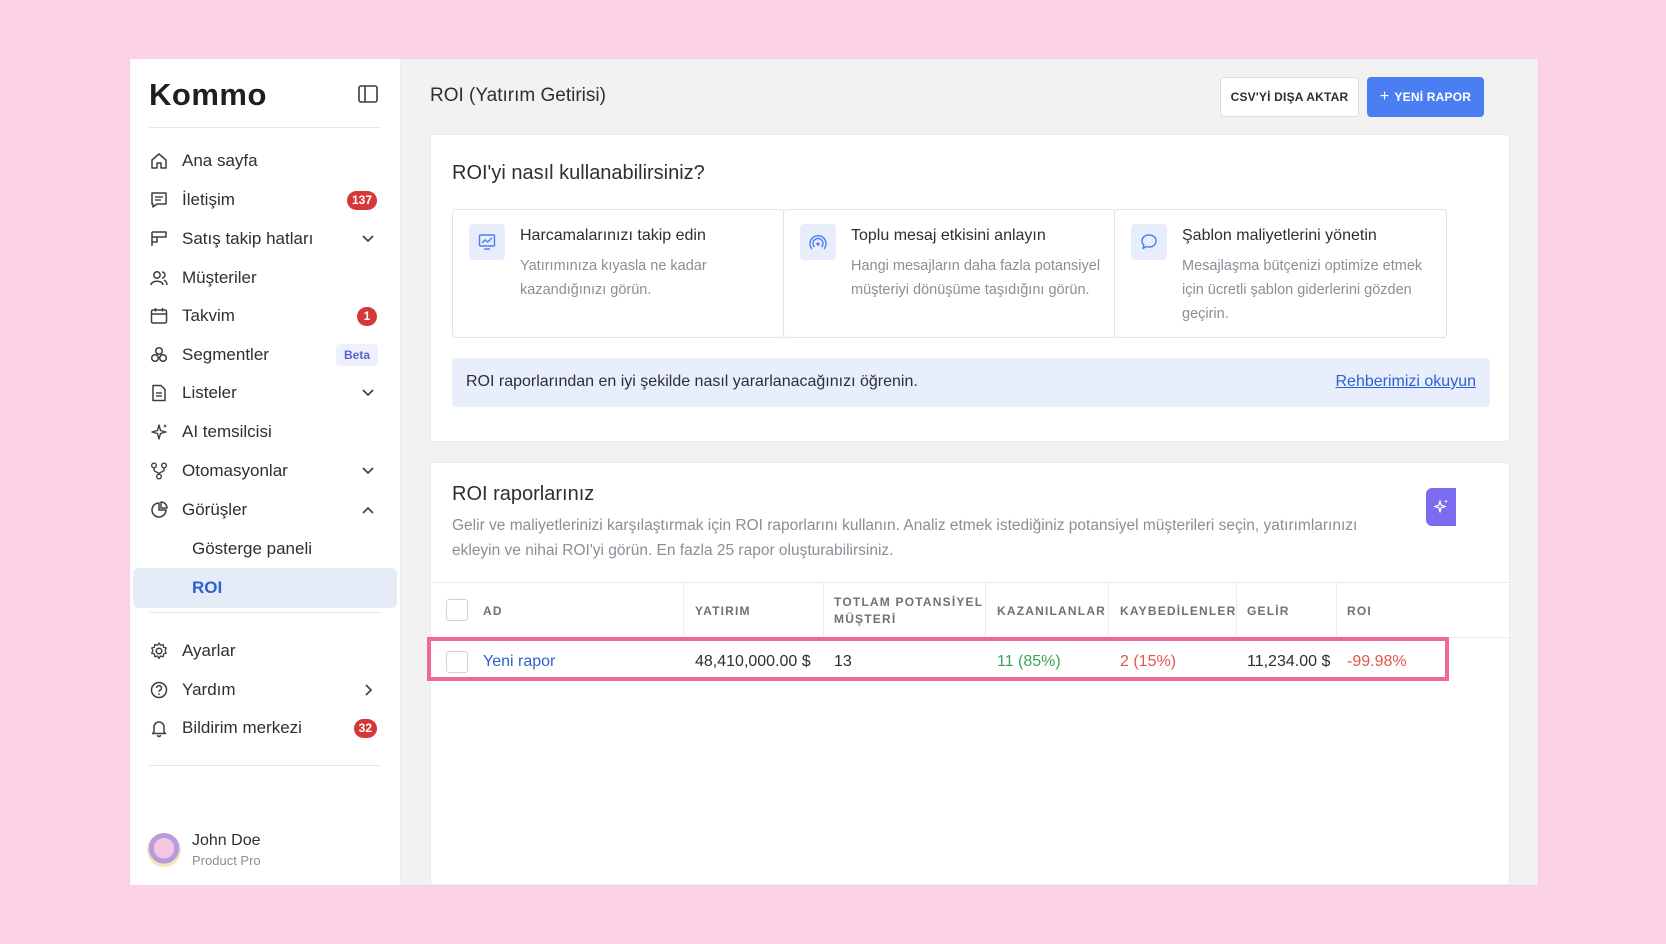  Describe the element at coordinates (265, 316) in the screenshot. I see `sidebar-item-calendar: Takvim 1` at that location.